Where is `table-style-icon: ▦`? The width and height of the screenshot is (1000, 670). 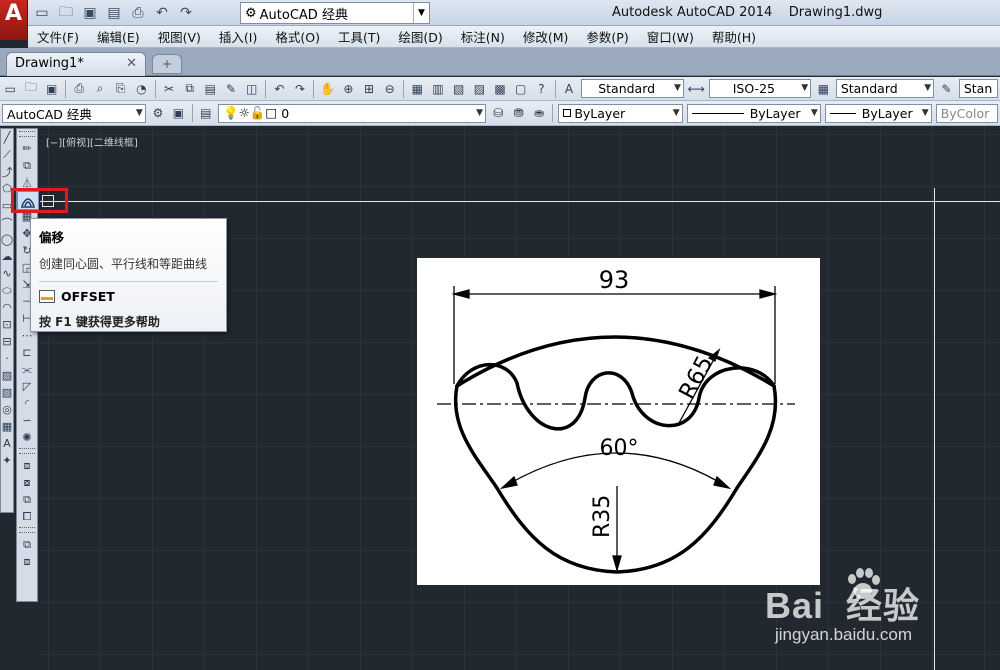
table-style-icon: ▦ is located at coordinates (823, 88).